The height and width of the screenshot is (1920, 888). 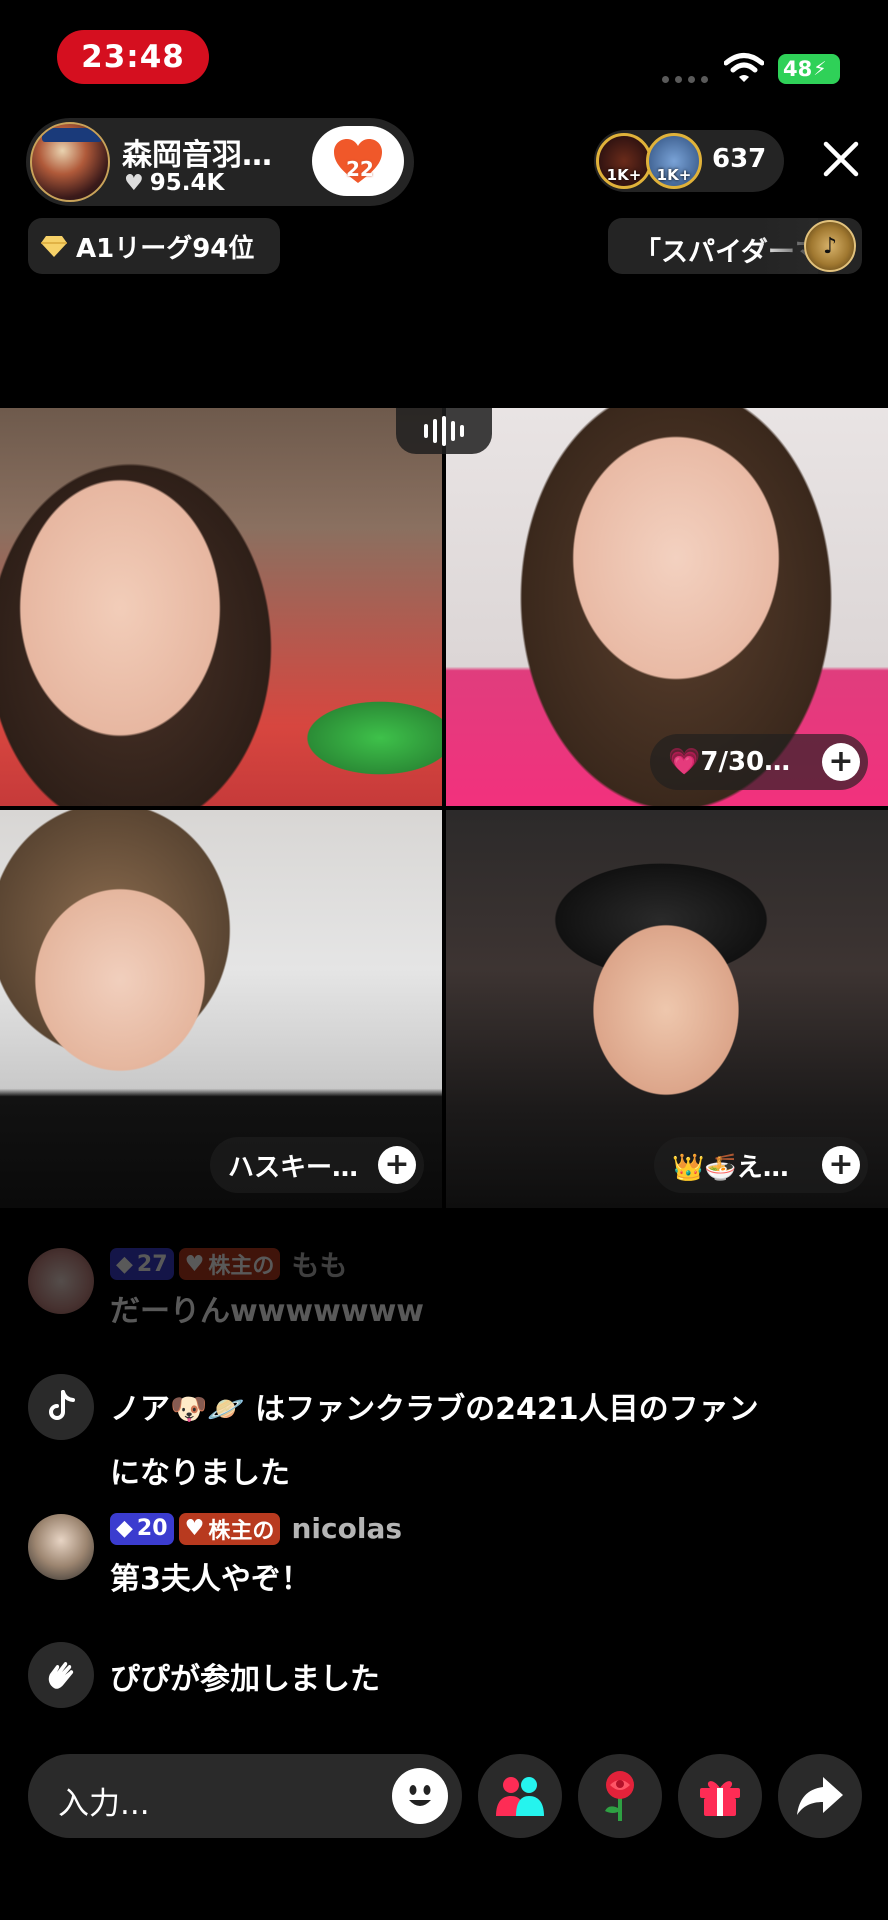 What do you see at coordinates (420, 1796) in the screenshot?
I see `smile-icon` at bounding box center [420, 1796].